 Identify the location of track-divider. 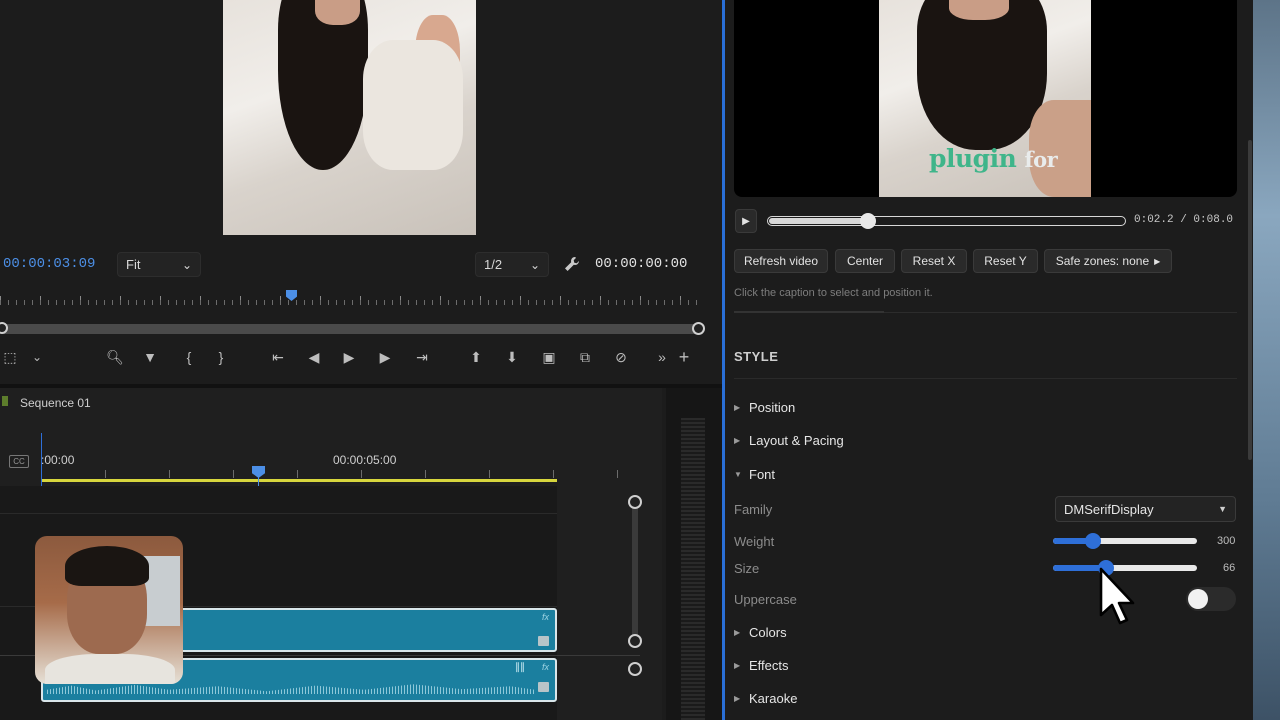
(278, 513).